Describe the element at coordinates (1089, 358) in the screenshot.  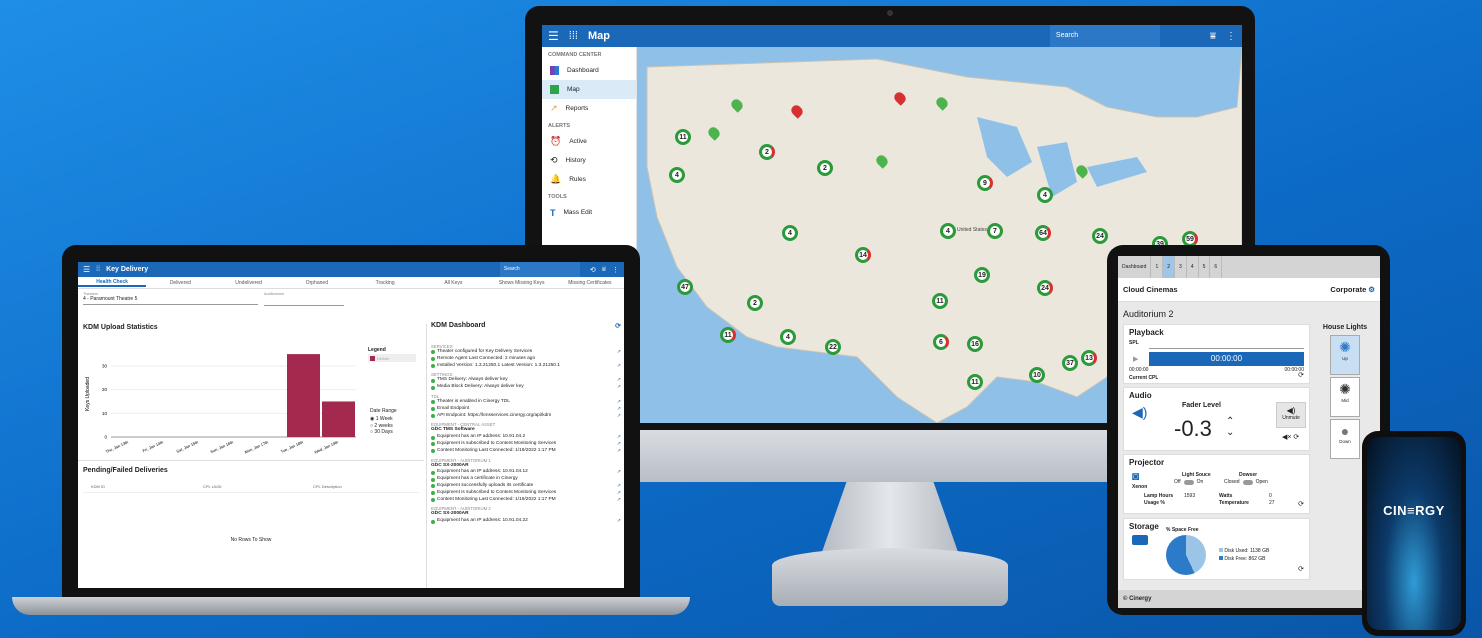
I see `location-cluster-pin: 13` at that location.